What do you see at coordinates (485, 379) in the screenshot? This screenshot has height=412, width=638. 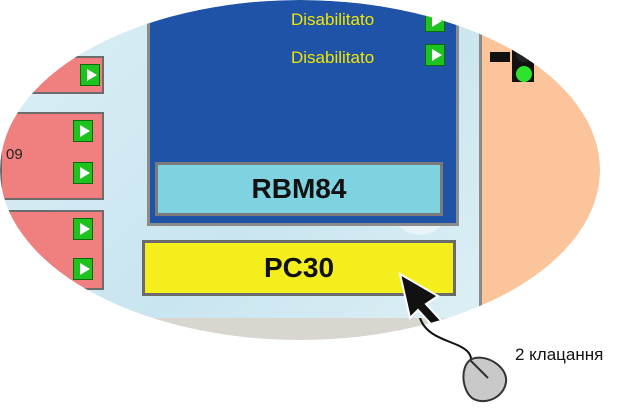 I see `mouse-icon` at bounding box center [485, 379].